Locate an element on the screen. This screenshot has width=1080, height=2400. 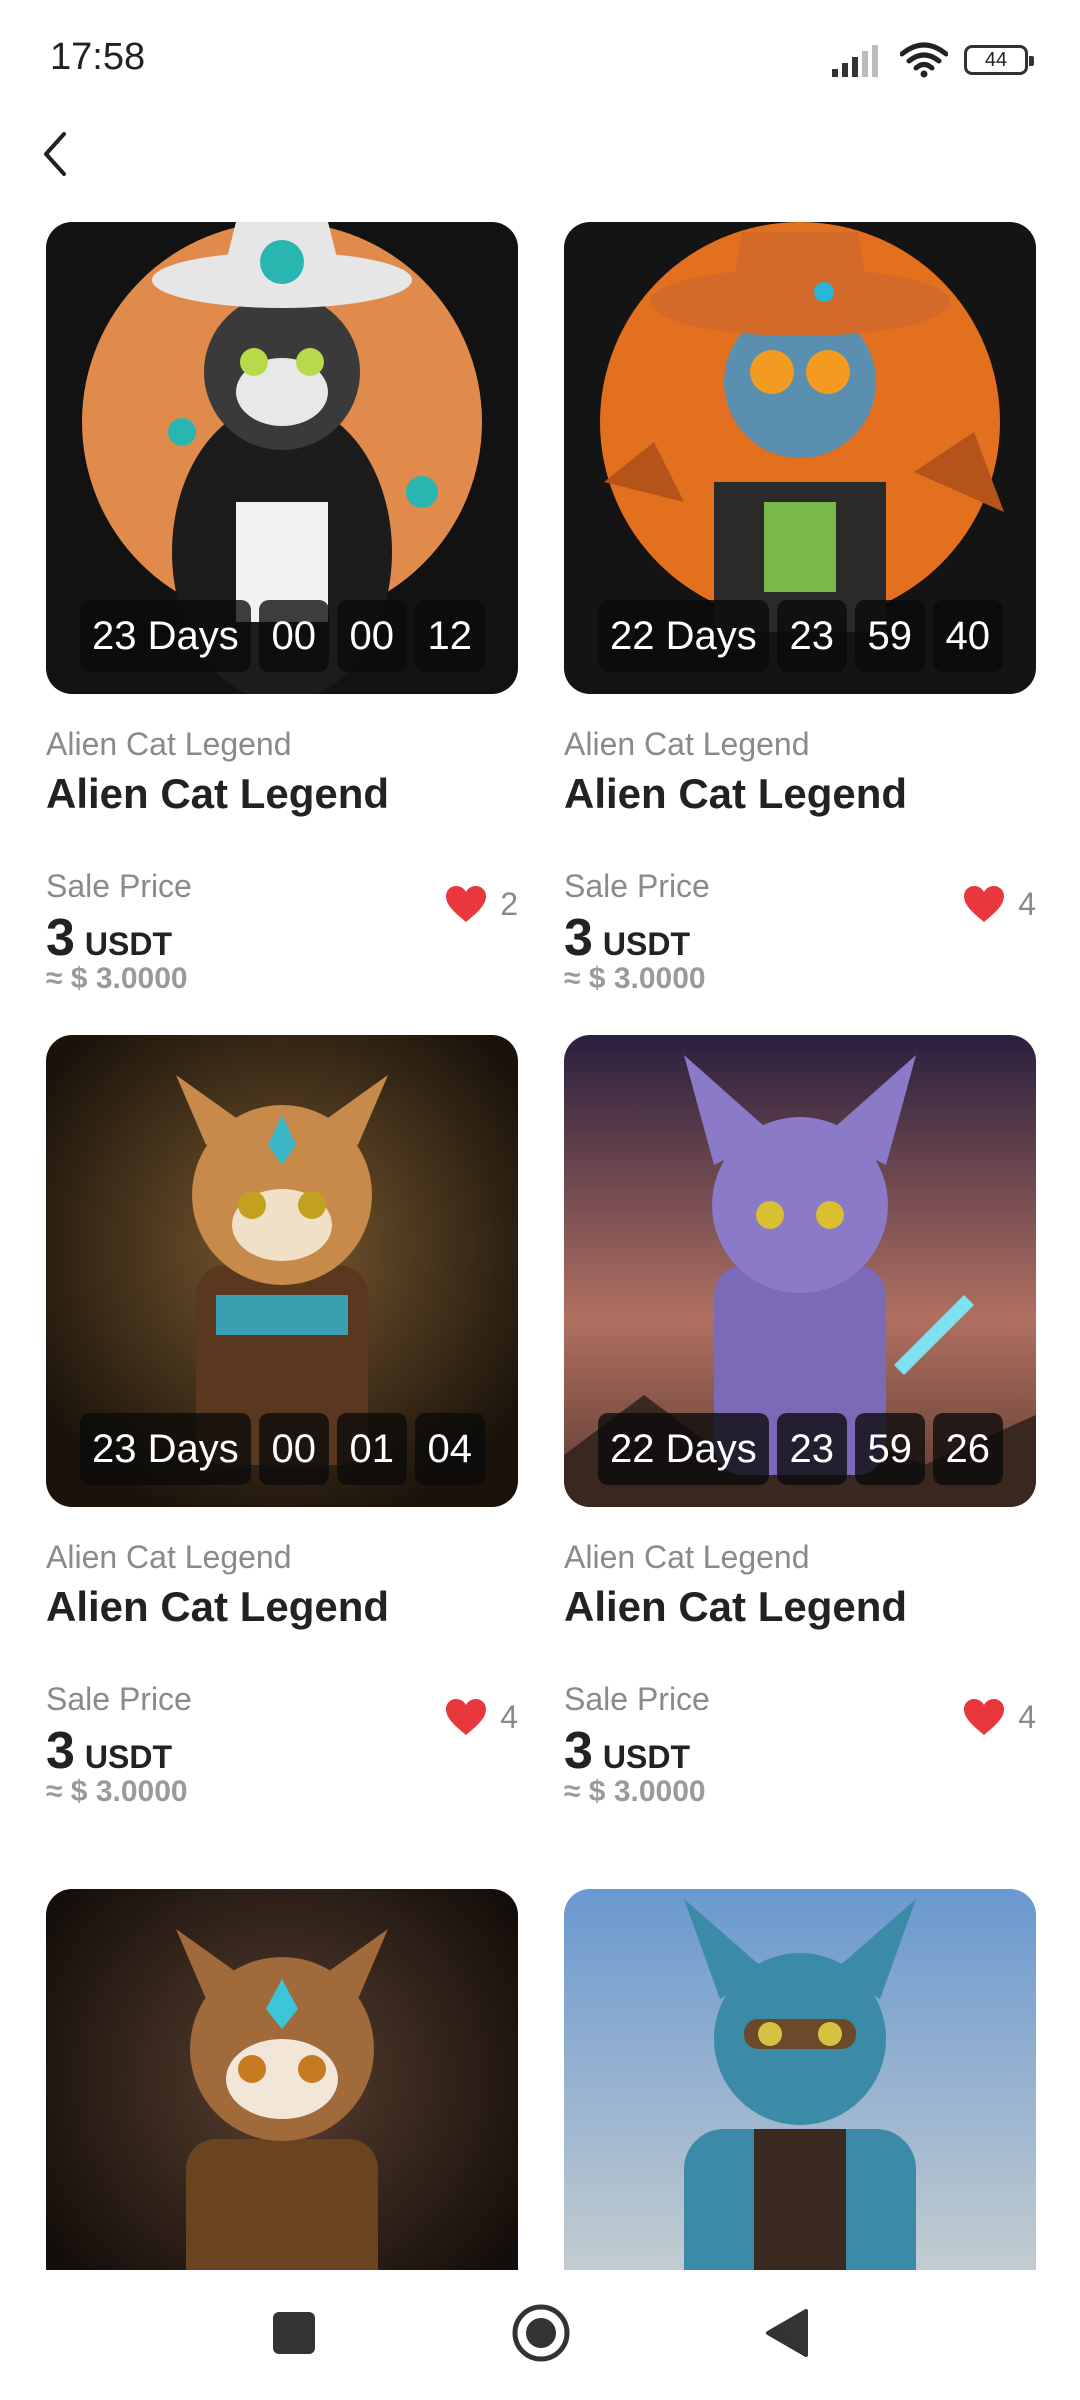
timer-seconds: 40 is located at coordinates (967, 636).